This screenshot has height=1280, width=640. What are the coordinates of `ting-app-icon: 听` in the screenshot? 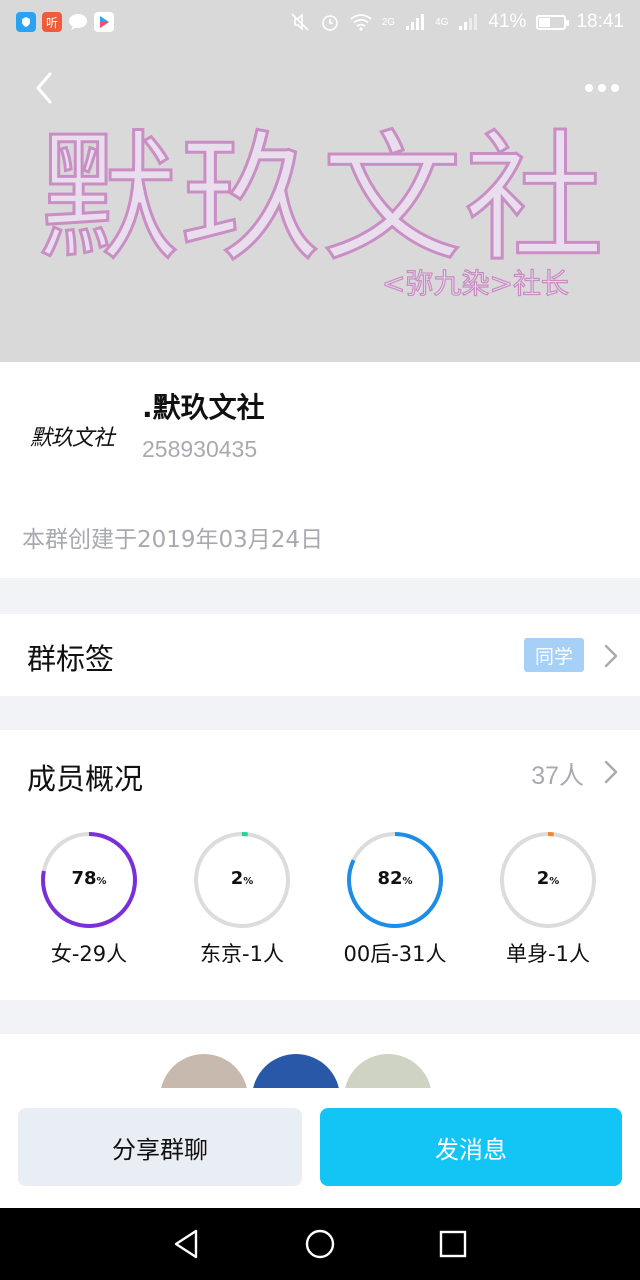 It's located at (52, 22).